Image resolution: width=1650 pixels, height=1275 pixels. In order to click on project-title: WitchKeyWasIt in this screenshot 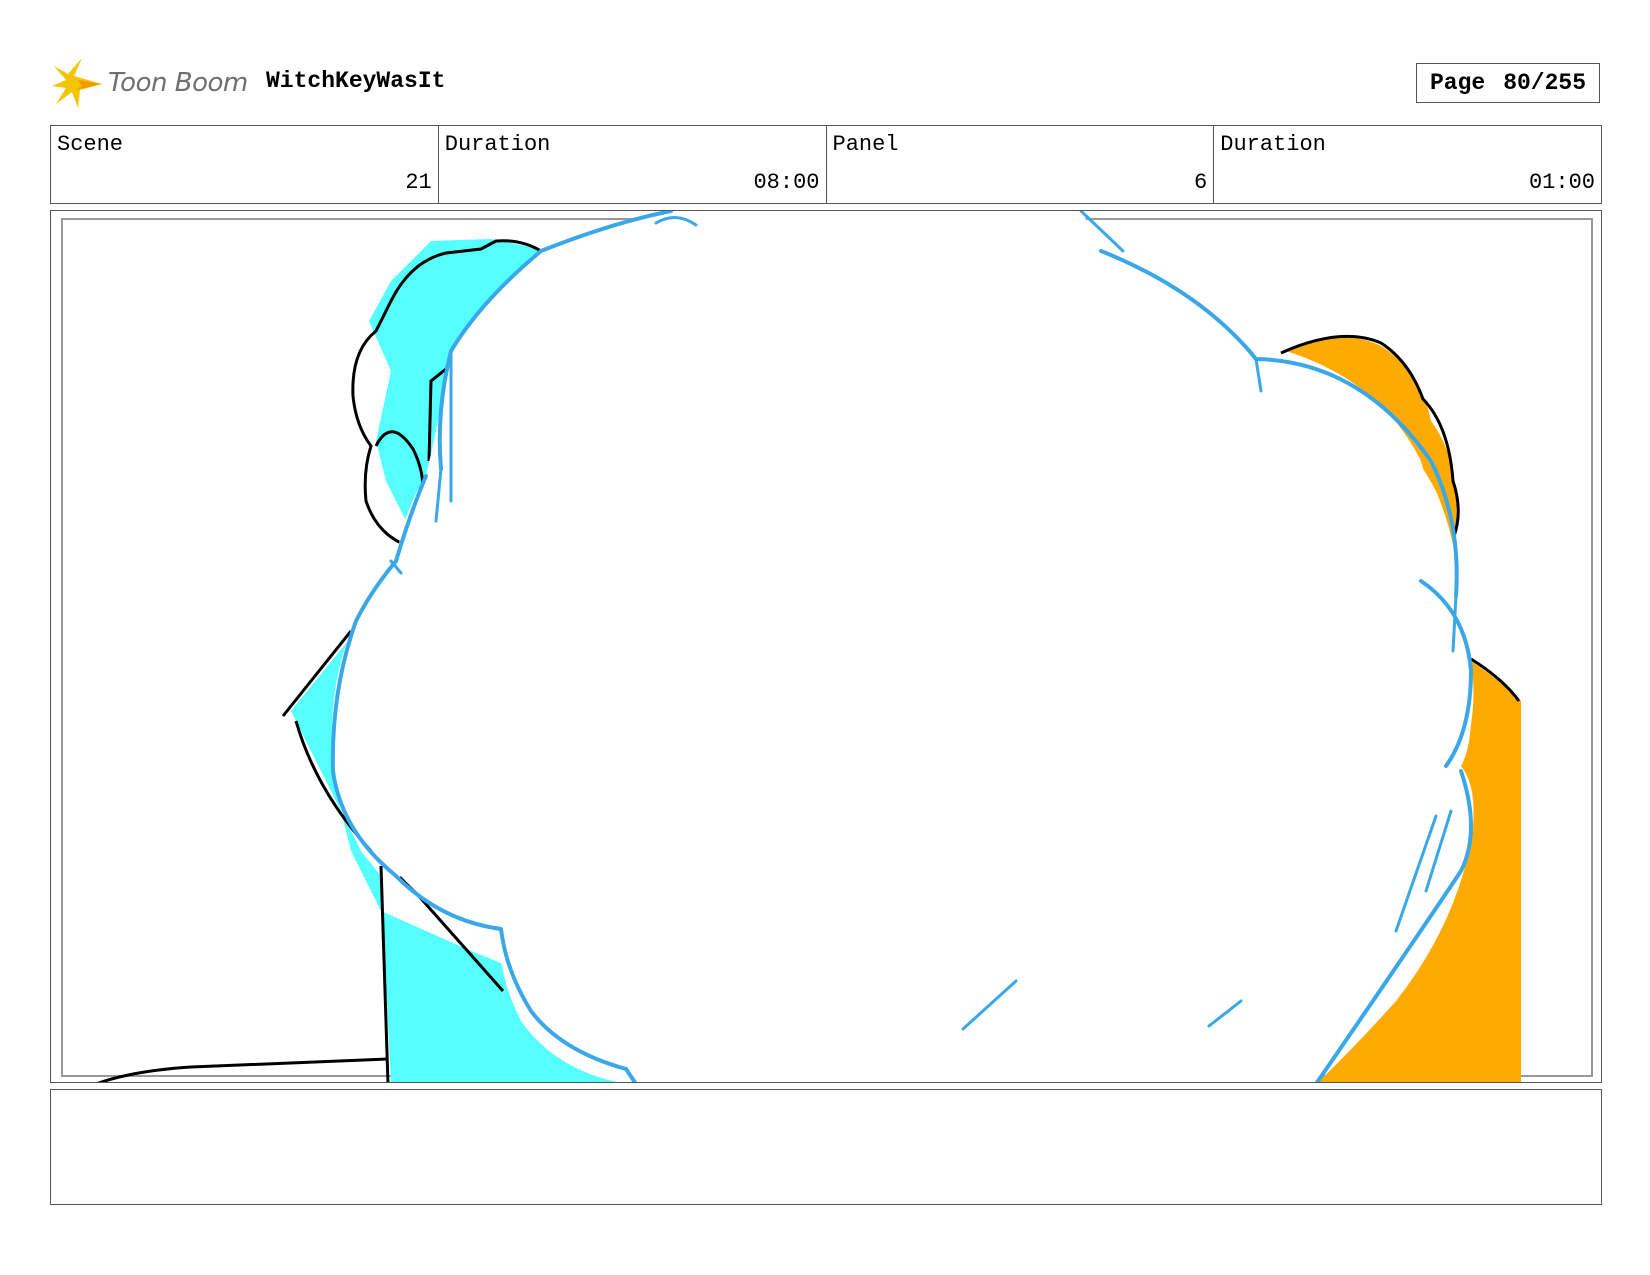, I will do `click(356, 81)`.